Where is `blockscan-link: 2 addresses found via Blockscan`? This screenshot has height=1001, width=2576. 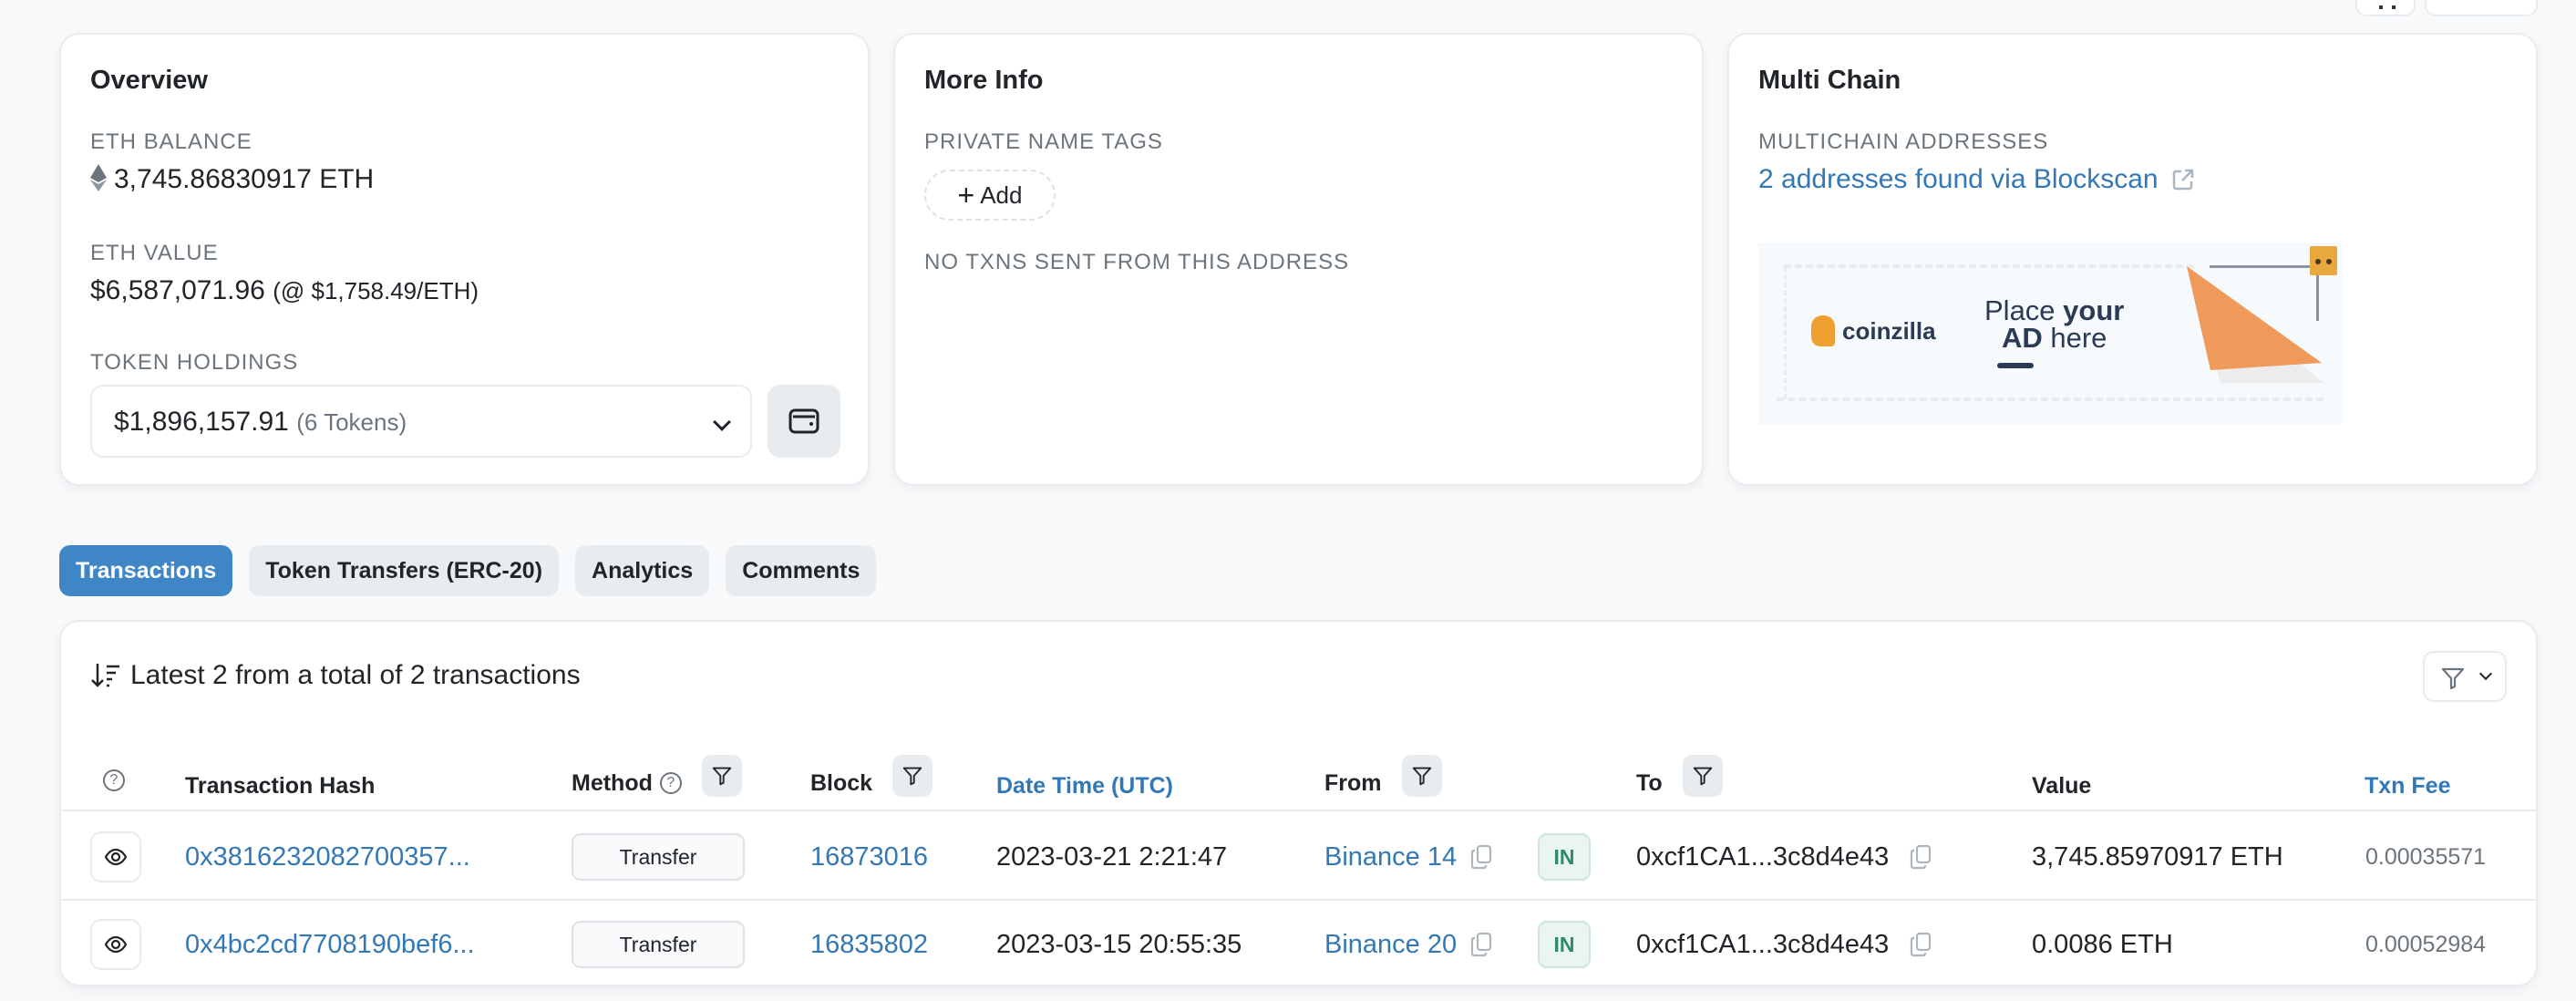
blockscan-link: 2 addresses found via Blockscan is located at coordinates (1958, 179).